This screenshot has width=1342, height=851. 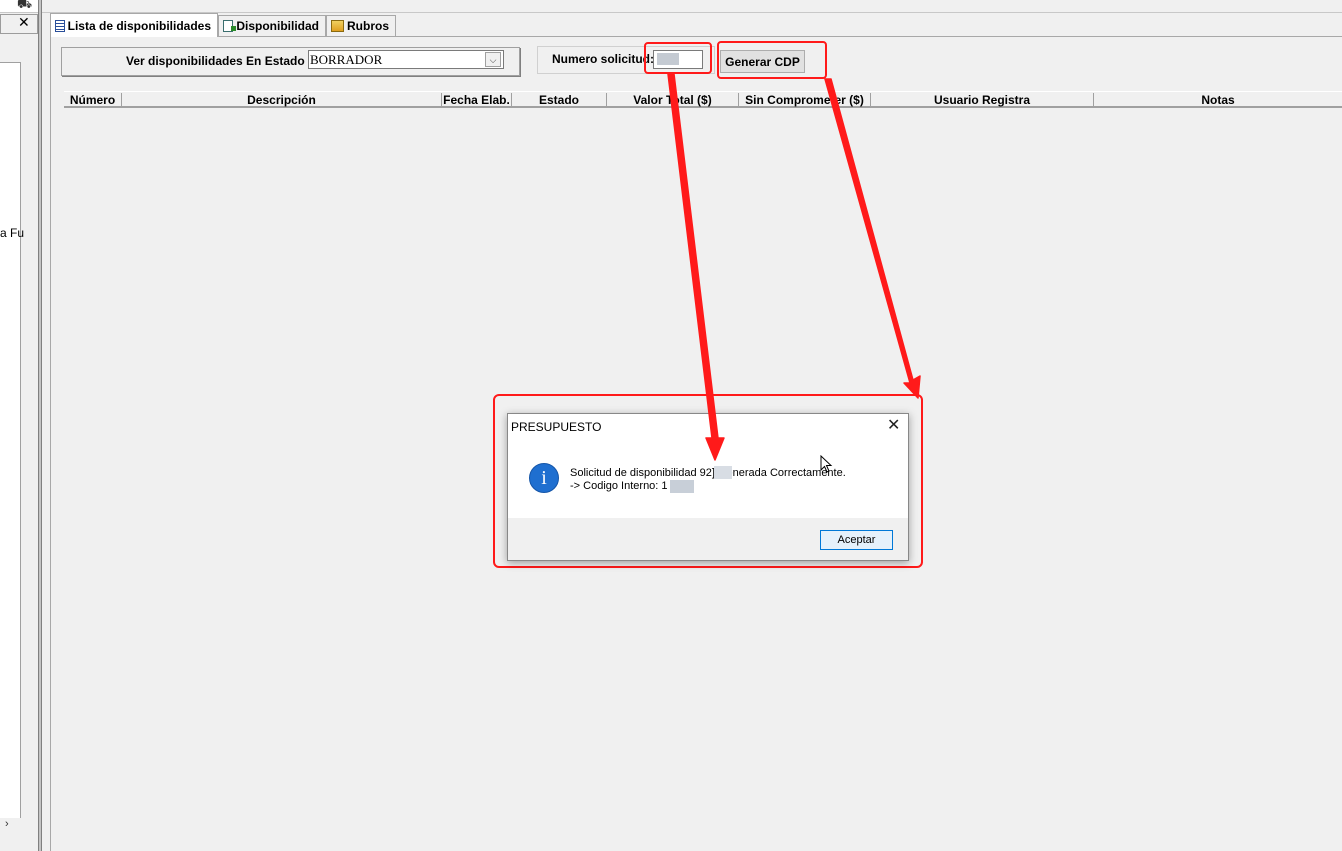 What do you see at coordinates (215, 61) in the screenshot?
I see `estado-filter-label: Ver disponibilidades En Estado` at bounding box center [215, 61].